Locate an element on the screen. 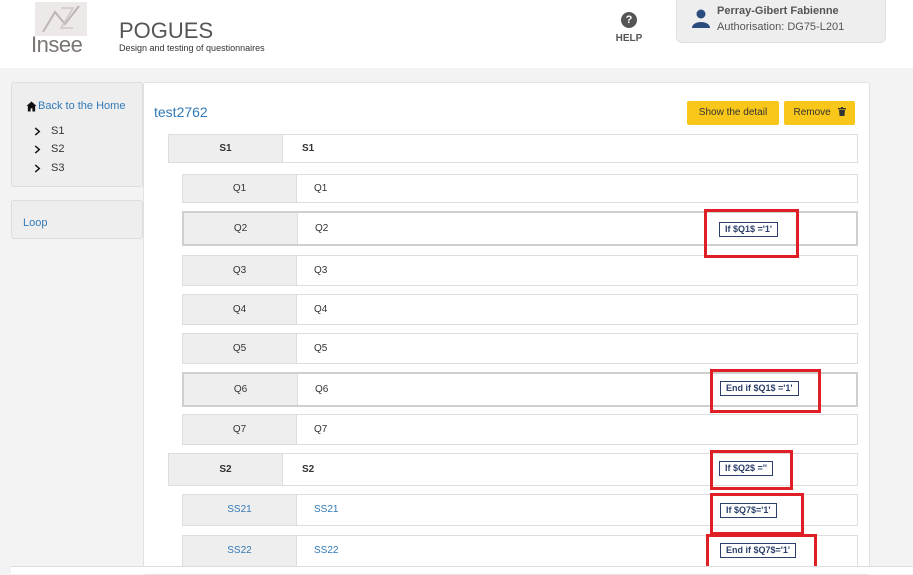 The image size is (913, 575). loop-panel: Loop is located at coordinates (77, 219).